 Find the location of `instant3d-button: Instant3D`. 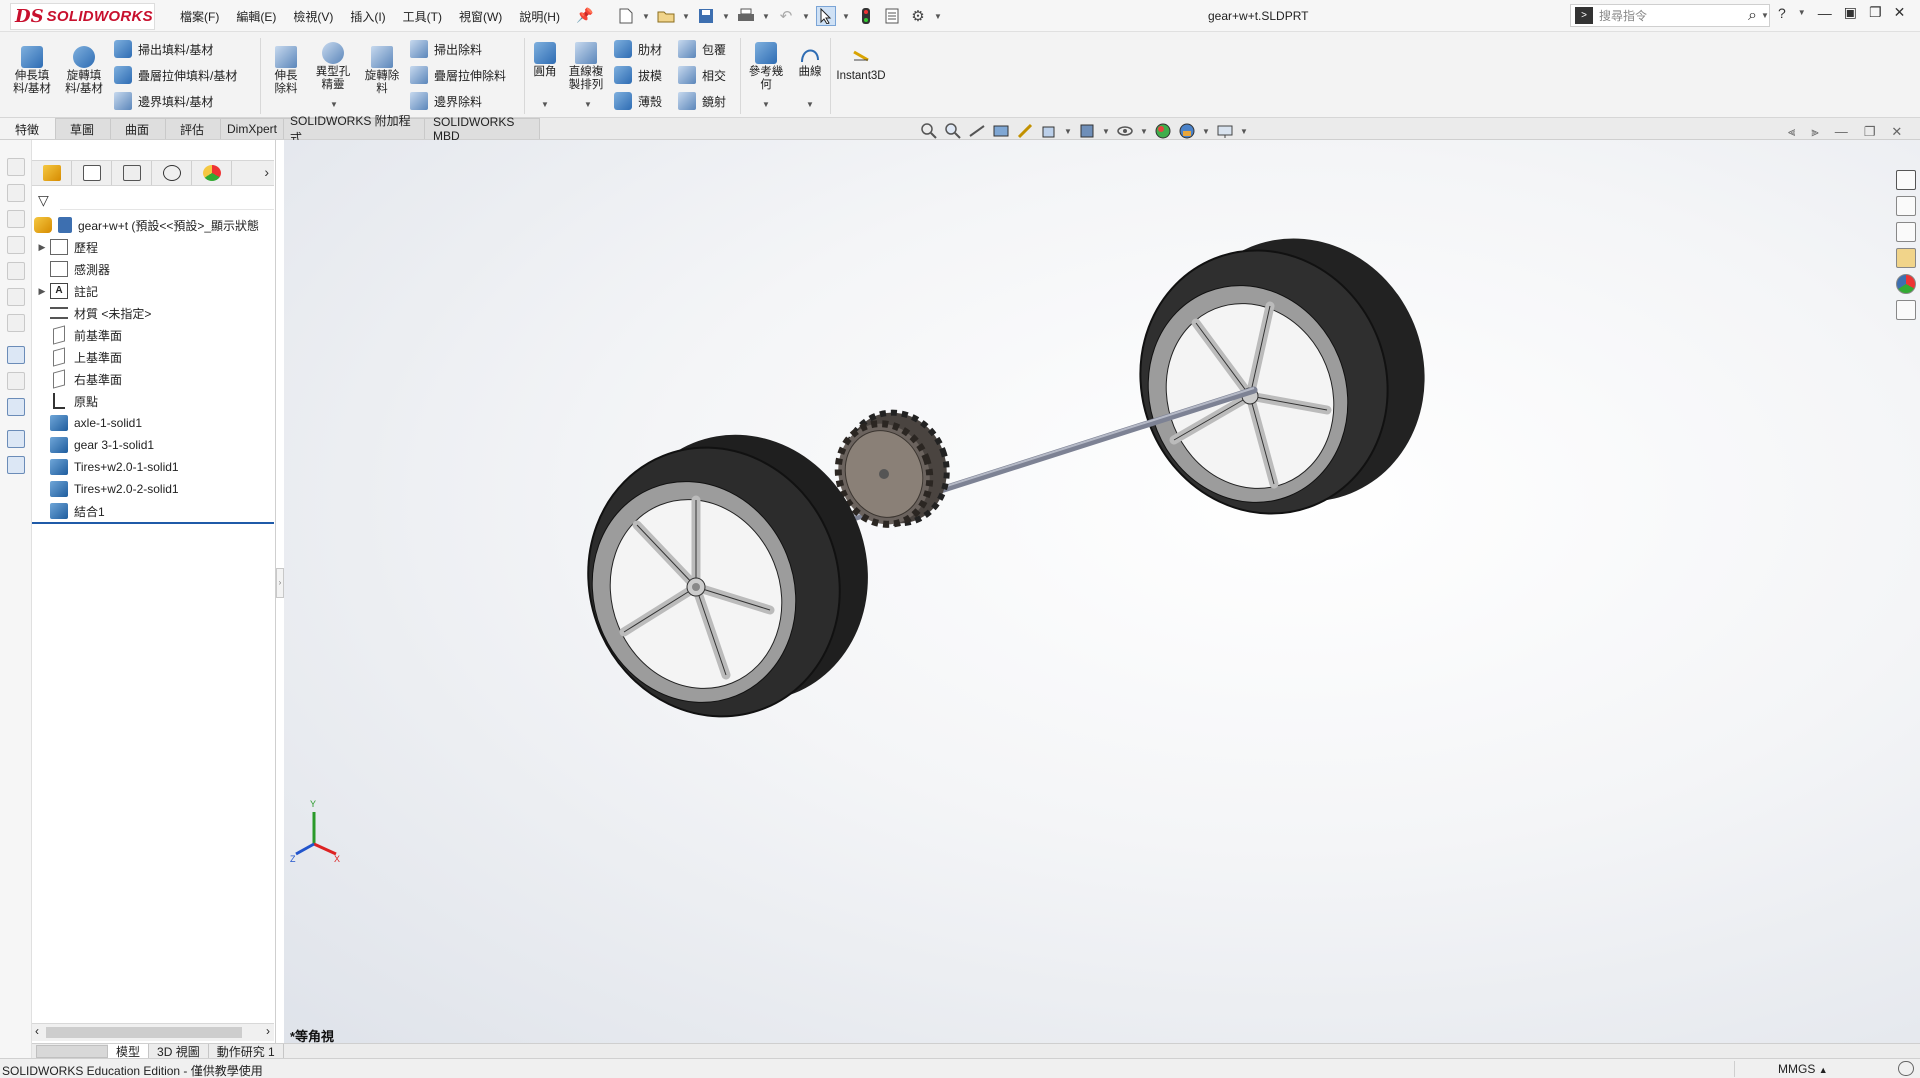

instant3d-button: Instant3D is located at coordinates (861, 64).